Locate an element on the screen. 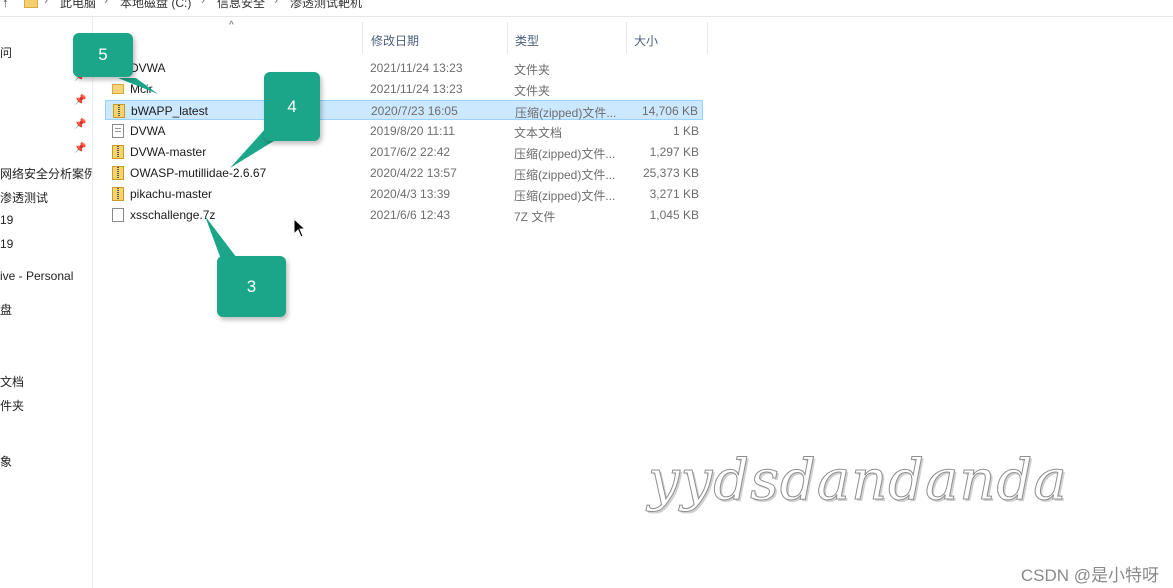 Image resolution: width=1173 pixels, height=588 pixels. callout-3-label: 3 is located at coordinates (251, 286).